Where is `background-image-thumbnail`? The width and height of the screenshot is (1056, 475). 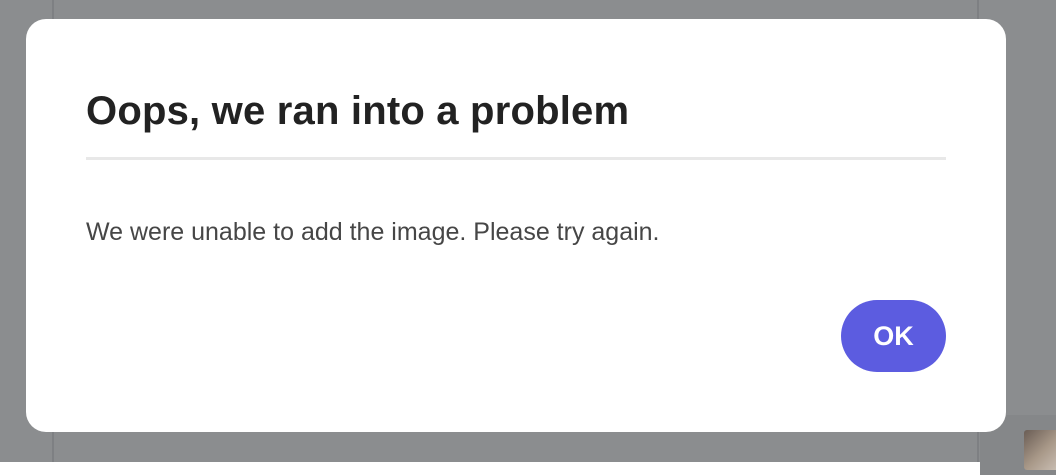
background-image-thumbnail is located at coordinates (1040, 450).